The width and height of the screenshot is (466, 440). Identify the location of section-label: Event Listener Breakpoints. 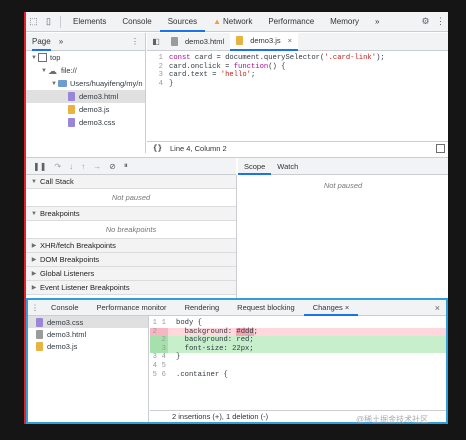
(85, 287).